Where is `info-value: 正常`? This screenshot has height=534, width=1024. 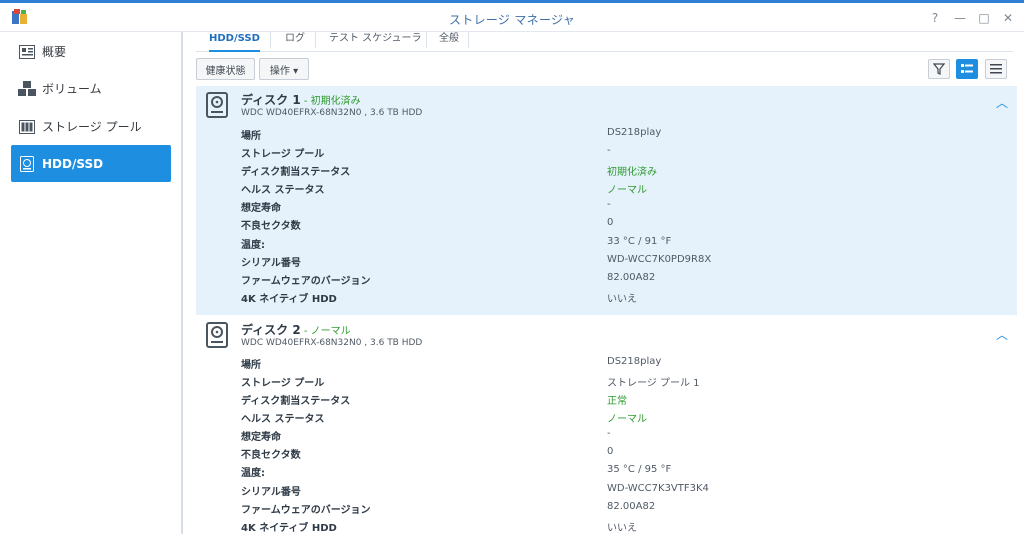
info-value: 正常 is located at coordinates (617, 401).